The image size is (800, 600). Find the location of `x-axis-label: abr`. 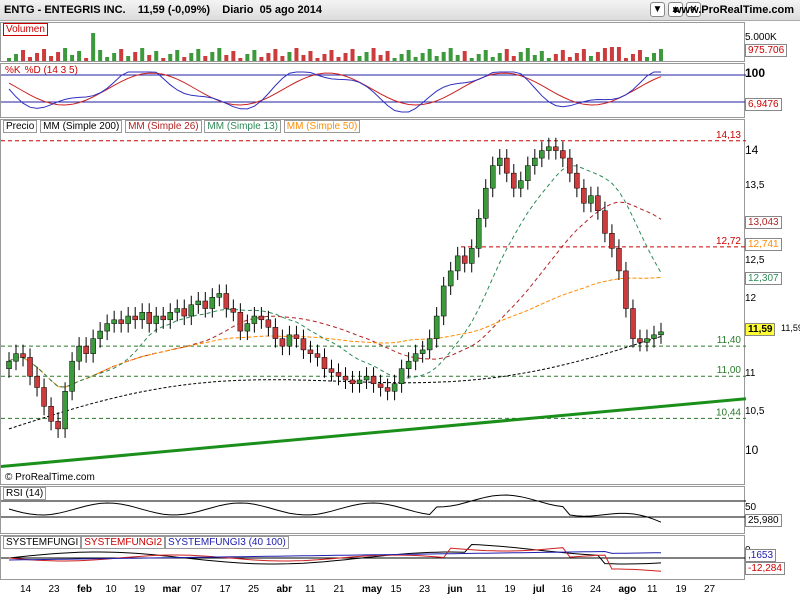

x-axis-label: abr is located at coordinates (284, 589).